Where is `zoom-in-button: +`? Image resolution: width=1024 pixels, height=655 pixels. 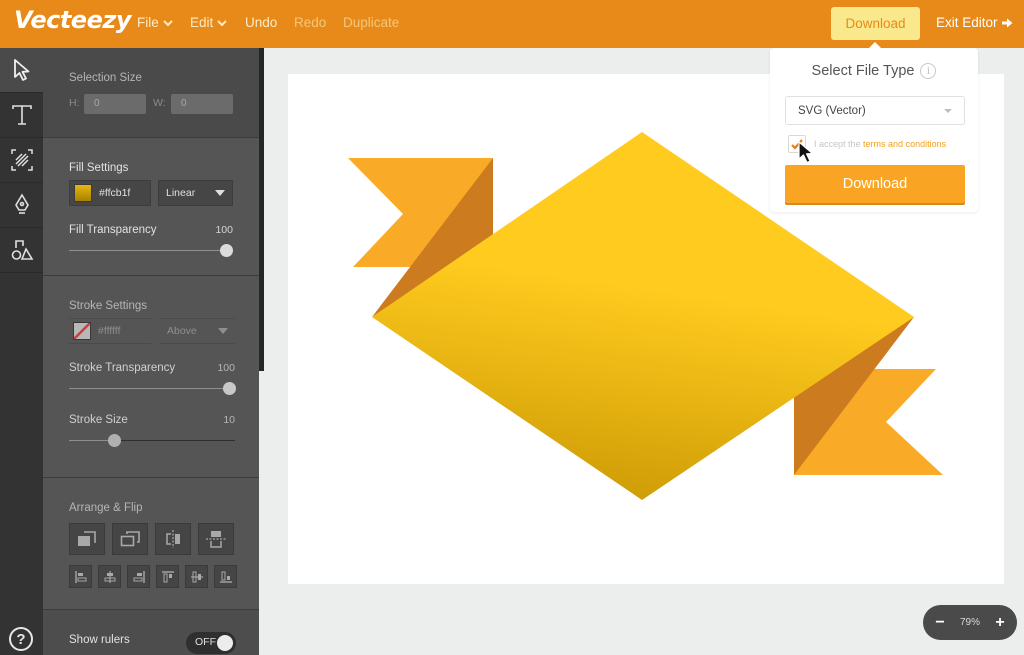 zoom-in-button: + is located at coordinates (1000, 623).